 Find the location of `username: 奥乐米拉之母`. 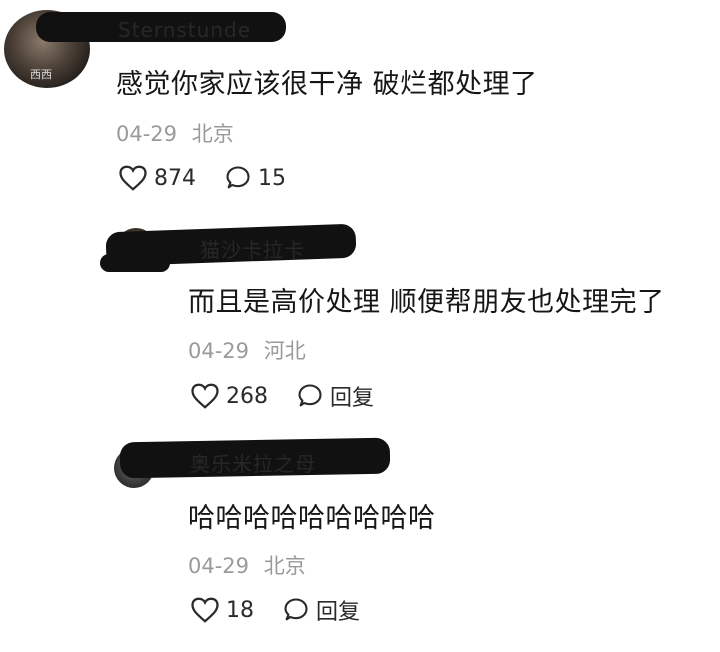

username: 奥乐米拉之母 is located at coordinates (253, 462).